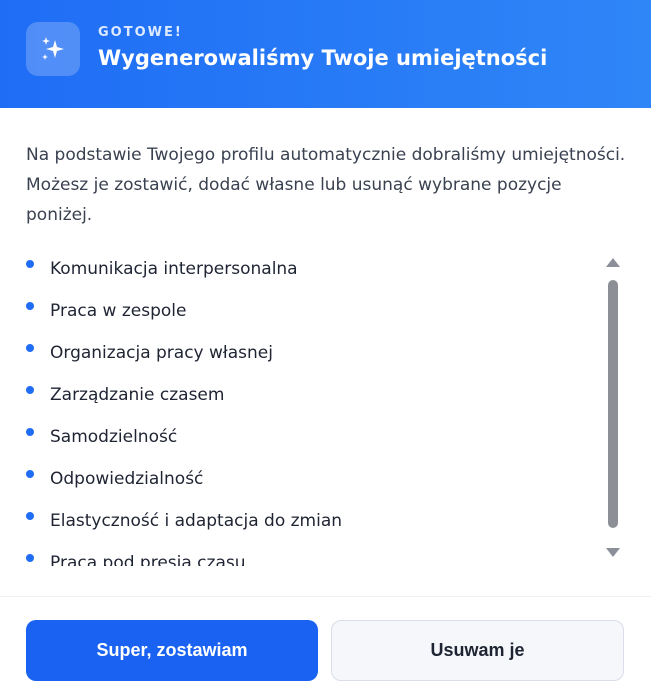  I want to click on dialog-title: Wygenerowaliśmy Twoje umiejętności, so click(323, 58).